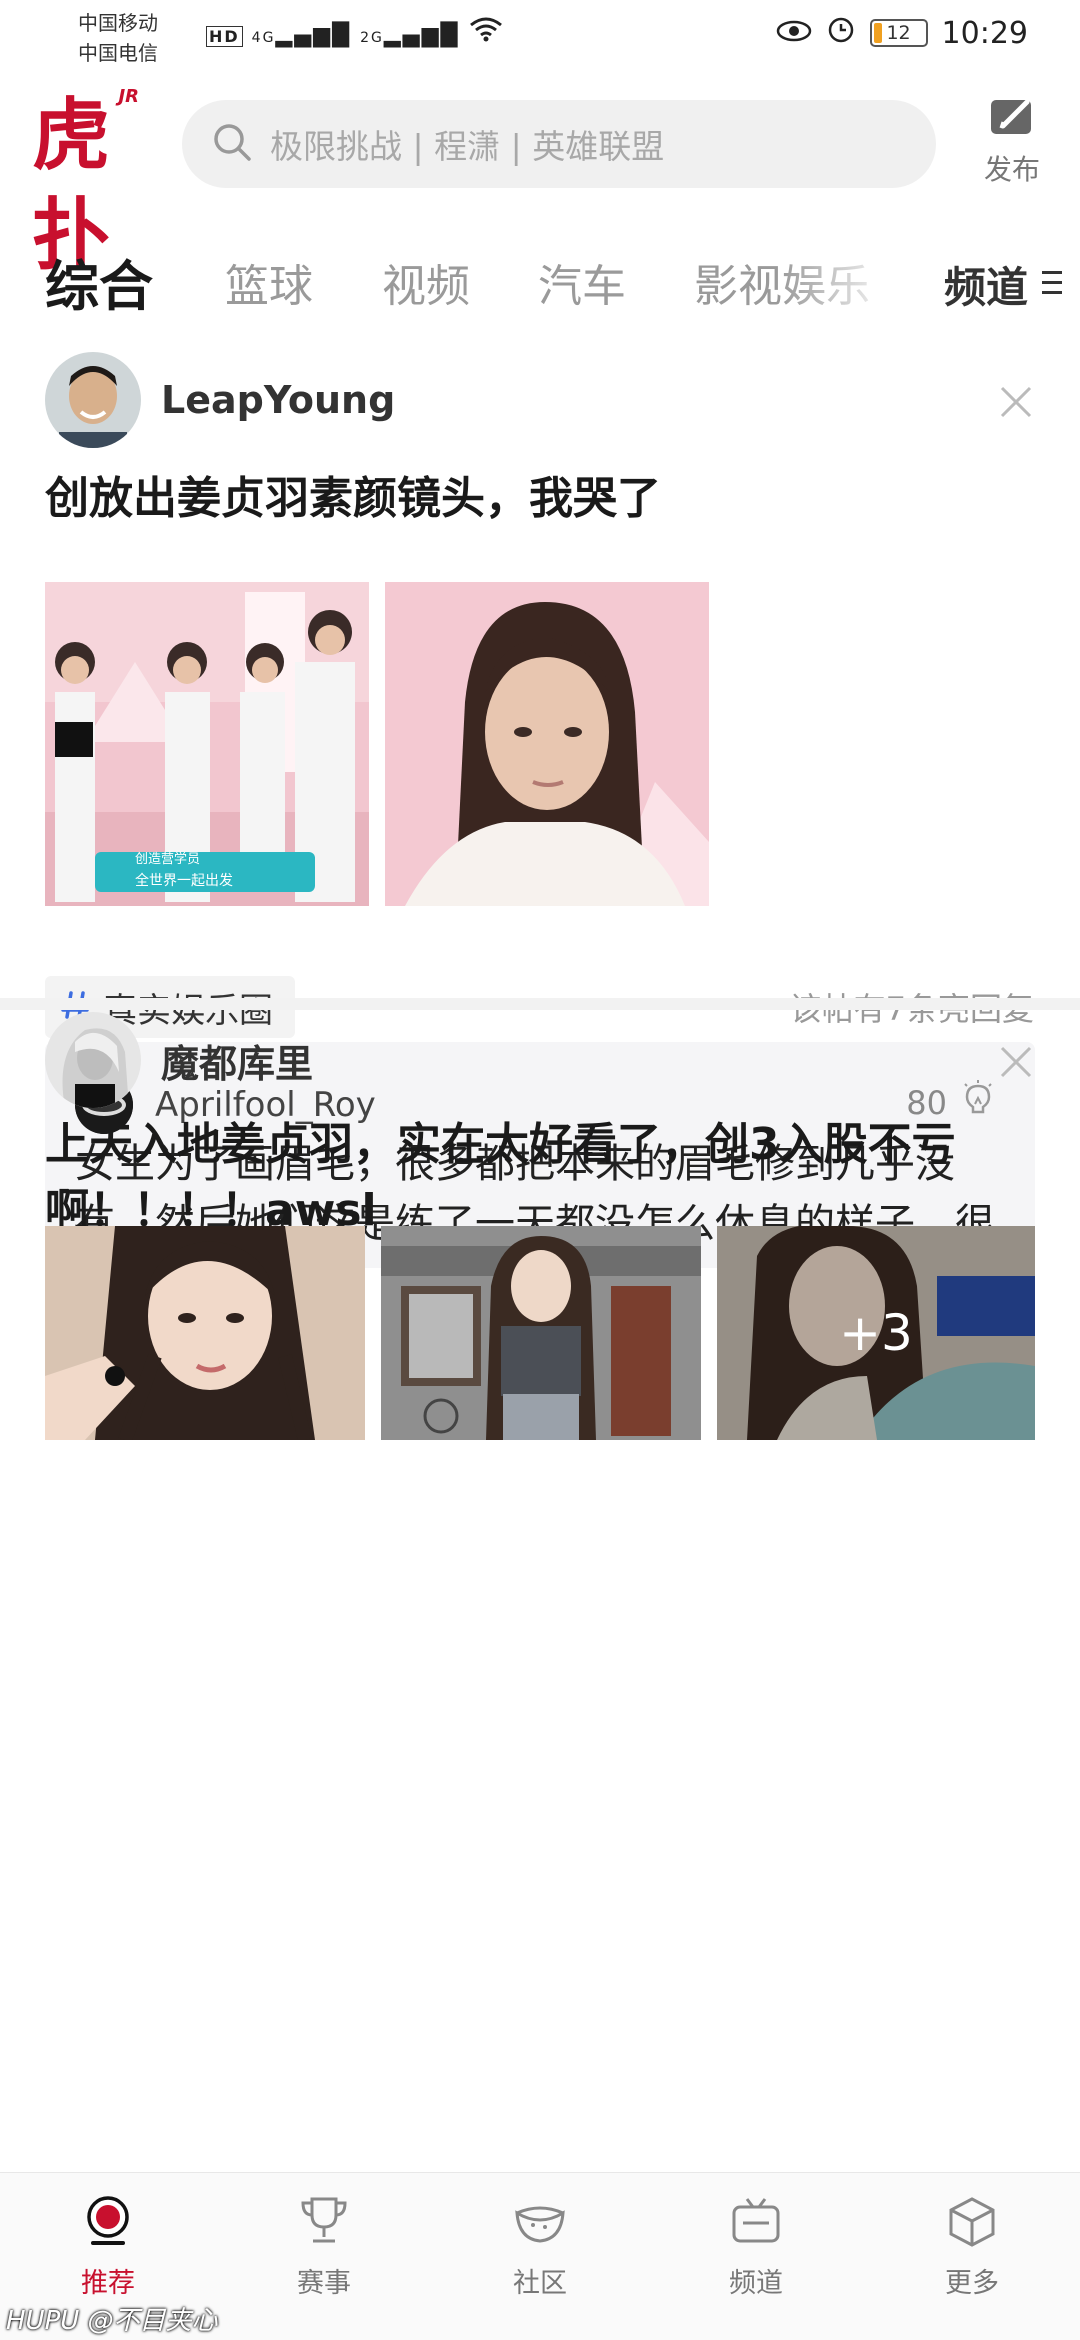  I want to click on post-image-3: +3, so click(876, 1333).